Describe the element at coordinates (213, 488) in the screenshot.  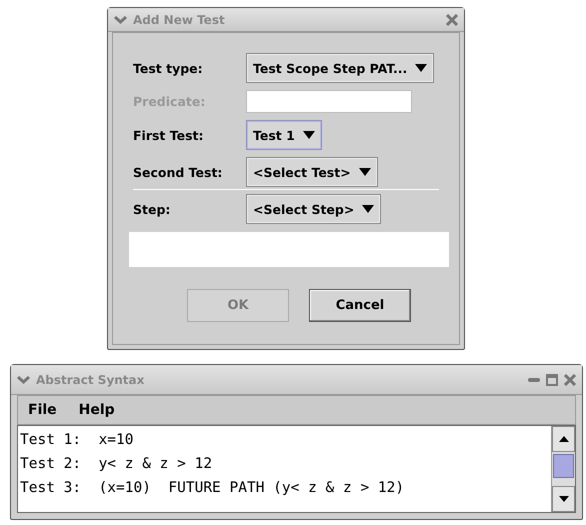
I see `code-line: Test 3: (x=10) FUTURE PATH (y< z & z > 12)` at that location.